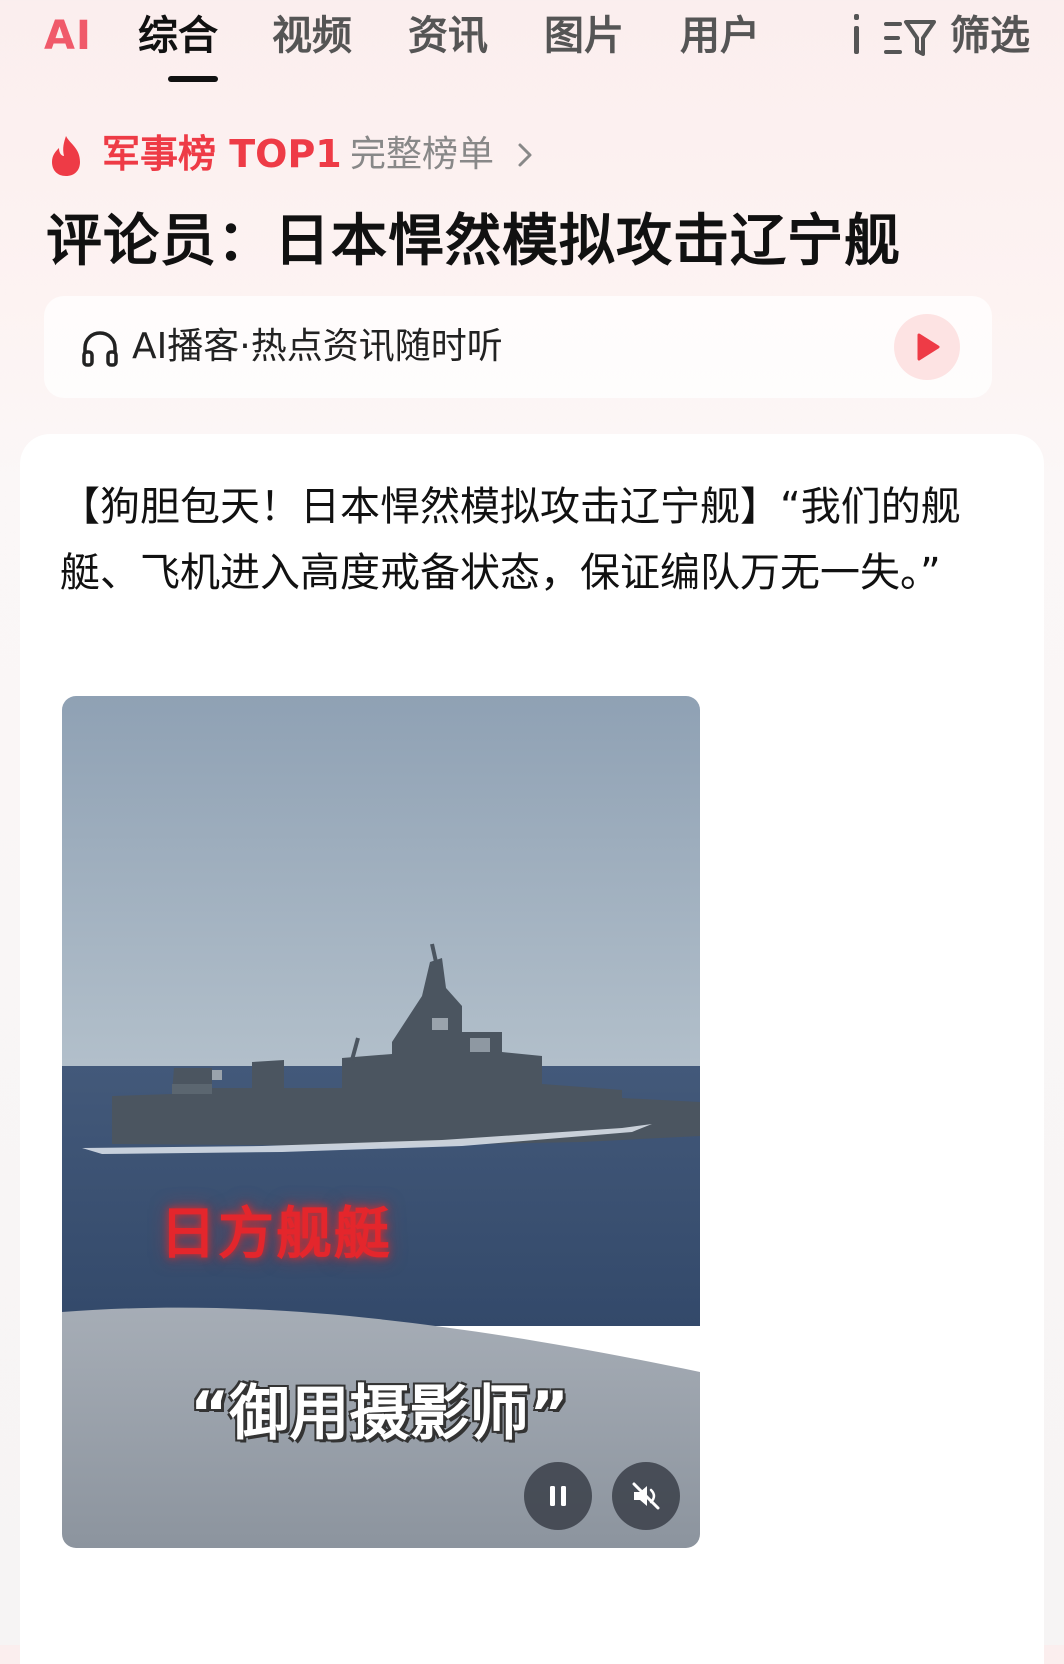  Describe the element at coordinates (379, 1414) in the screenshot. I see `video-caption-white: “御用摄影师”` at that location.